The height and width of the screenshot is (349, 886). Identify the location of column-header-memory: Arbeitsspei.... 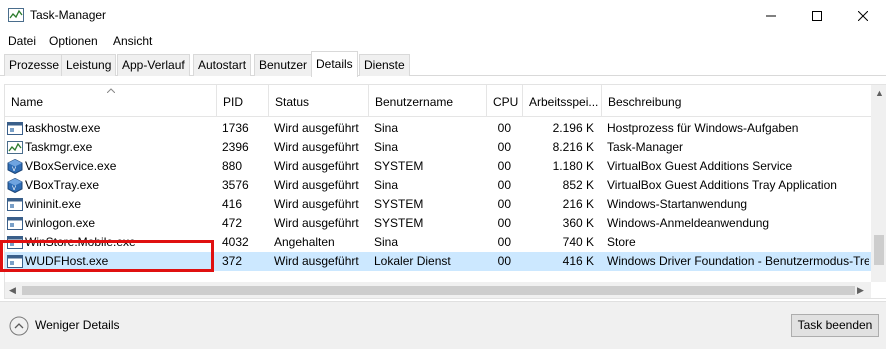
(561, 101).